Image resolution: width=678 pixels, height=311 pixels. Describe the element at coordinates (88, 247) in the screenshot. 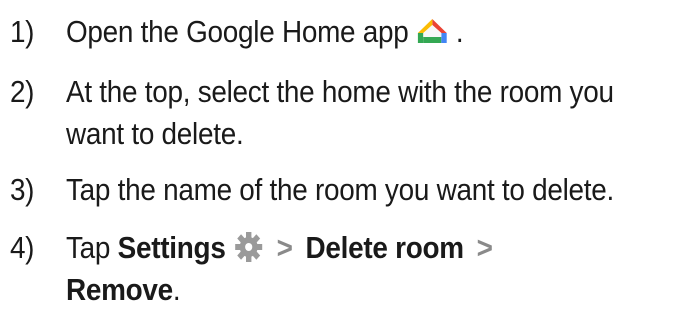

I see `step-4-tap: Tap` at that location.